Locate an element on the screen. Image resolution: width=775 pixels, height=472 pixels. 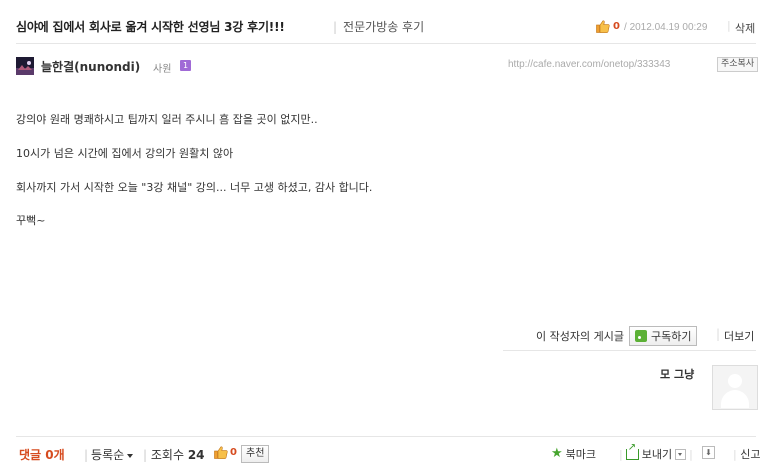
header-divider is located at coordinates (386, 43).